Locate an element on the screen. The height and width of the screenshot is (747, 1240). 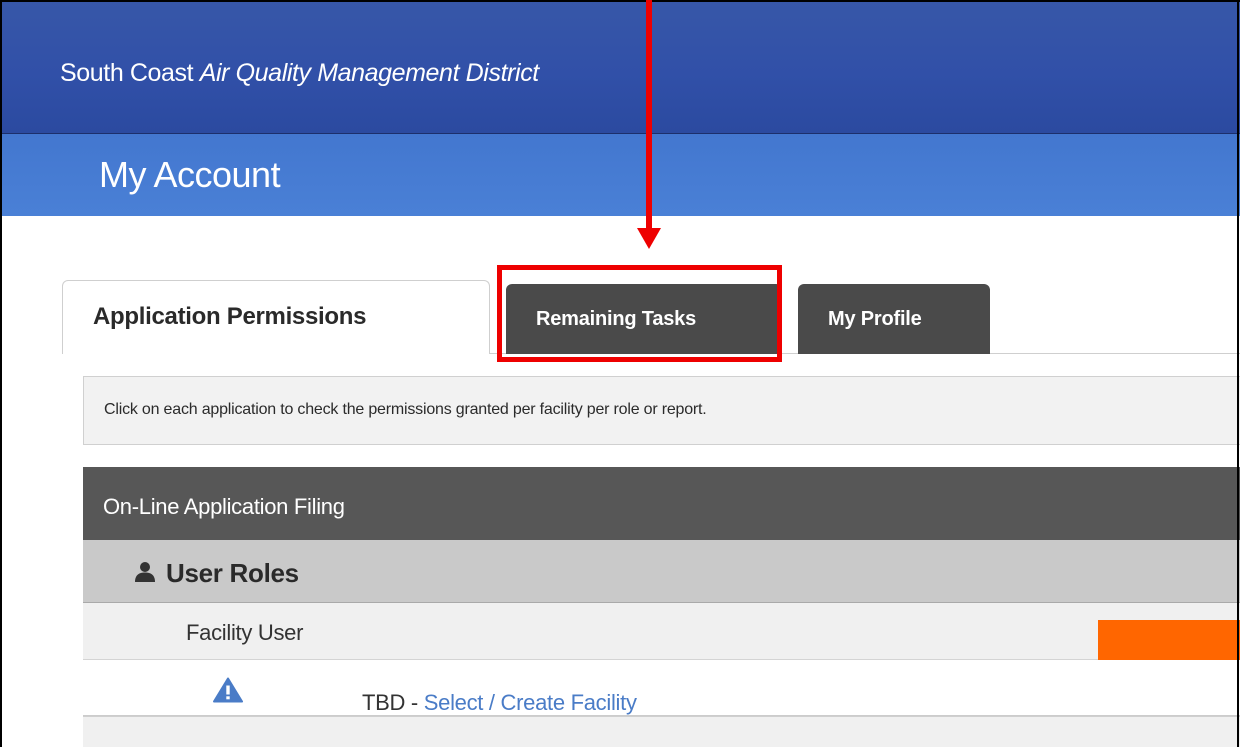
next-row is located at coordinates (661, 731).